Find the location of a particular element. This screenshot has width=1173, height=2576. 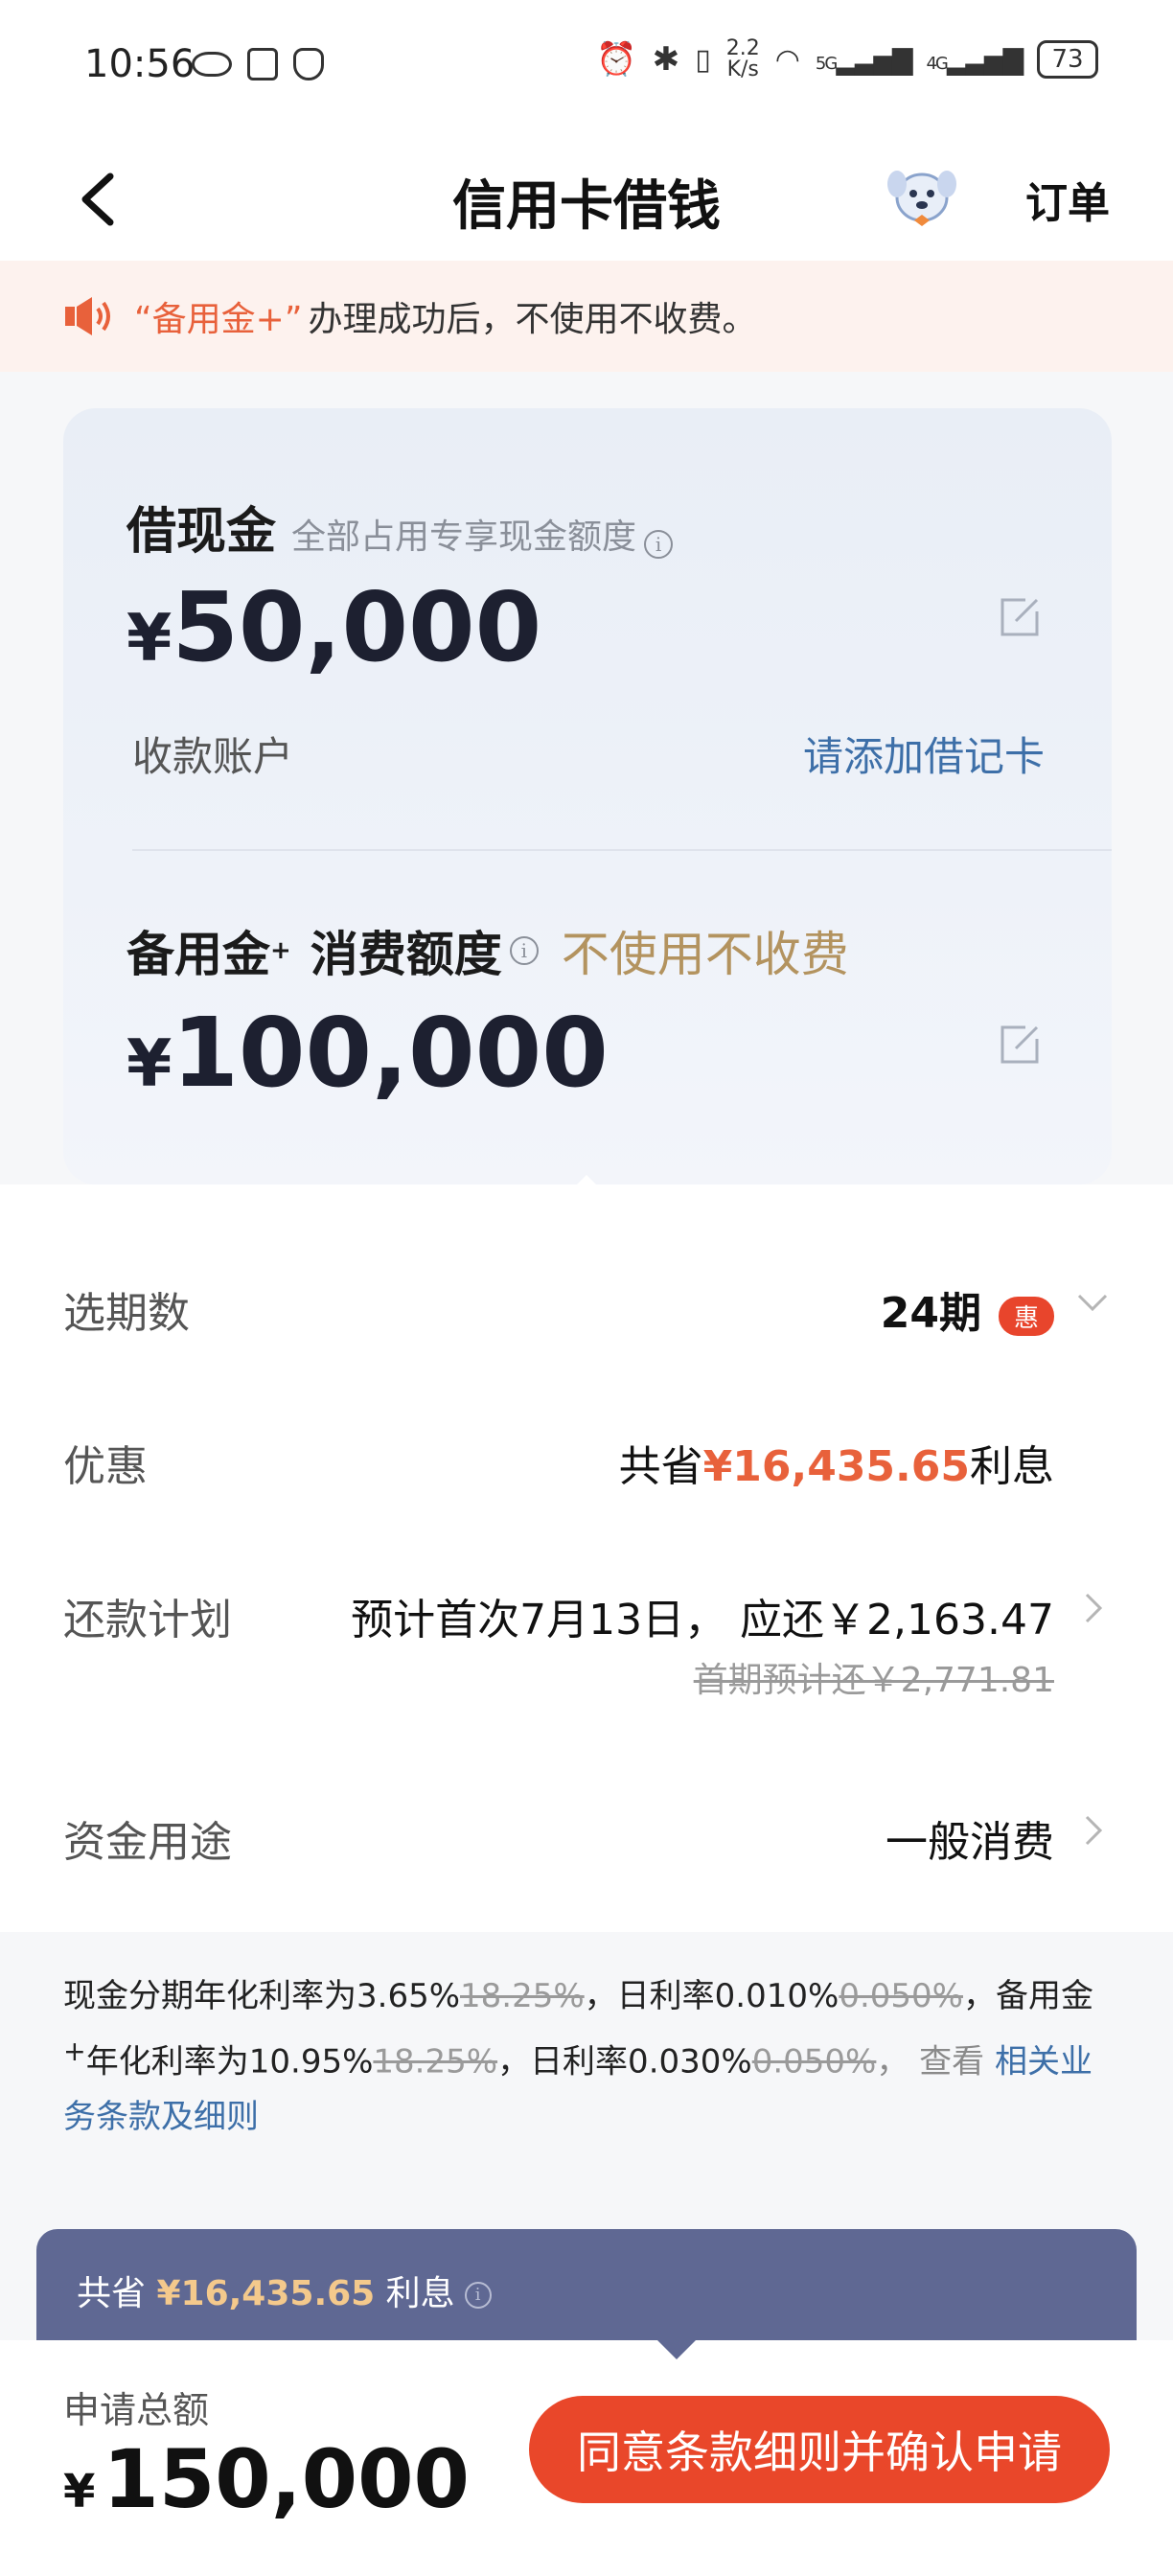

nfc-icon is located at coordinates (262, 64).